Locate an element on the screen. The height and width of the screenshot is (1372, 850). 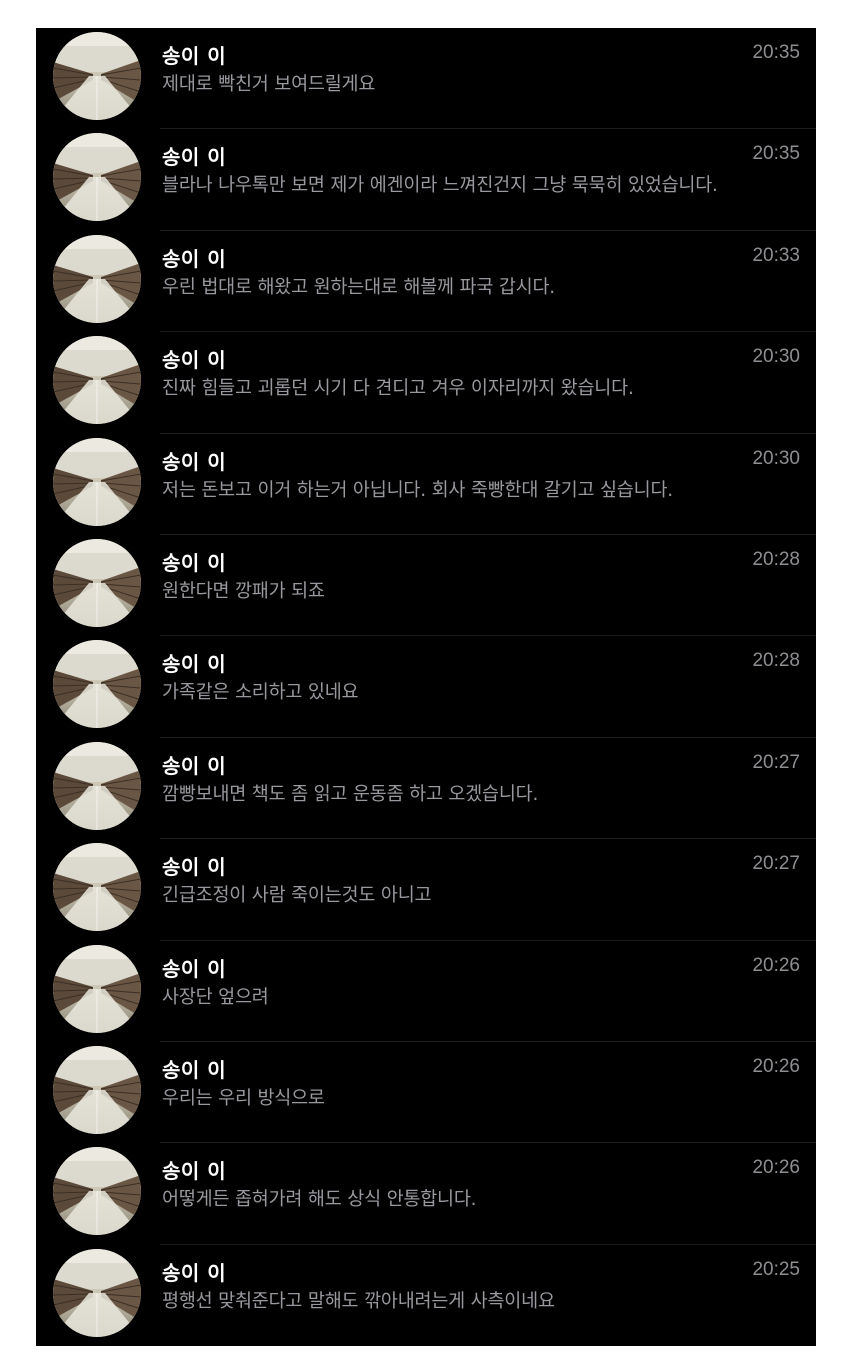
message-preview: 긴급조정이 사람 죽이는것도 아니고 is located at coordinates (297, 896).